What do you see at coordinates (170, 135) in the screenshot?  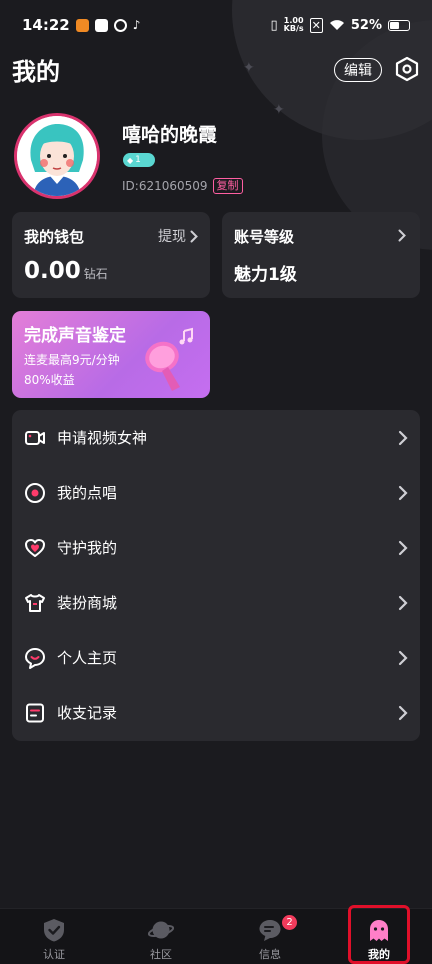 I see `username: 嘻哈的晚霞` at bounding box center [170, 135].